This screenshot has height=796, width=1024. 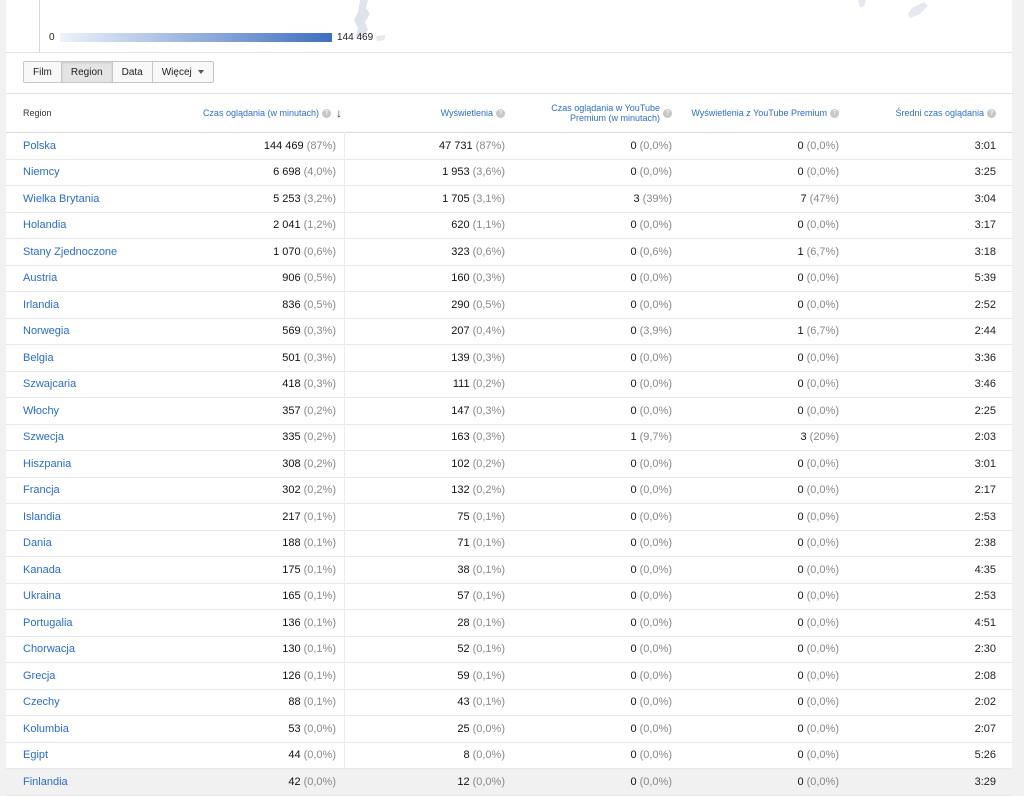 What do you see at coordinates (258, 113) in the screenshot?
I see `header-watch-time: Czas oglądania (w minutach) ? ↓` at bounding box center [258, 113].